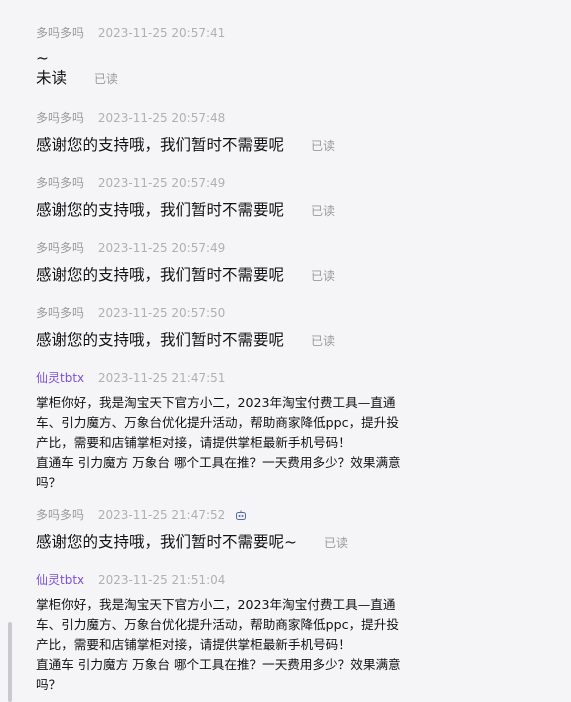 The height and width of the screenshot is (702, 571). Describe the element at coordinates (161, 580) in the screenshot. I see `message-time: 2023-11-25 21:51:04` at that location.